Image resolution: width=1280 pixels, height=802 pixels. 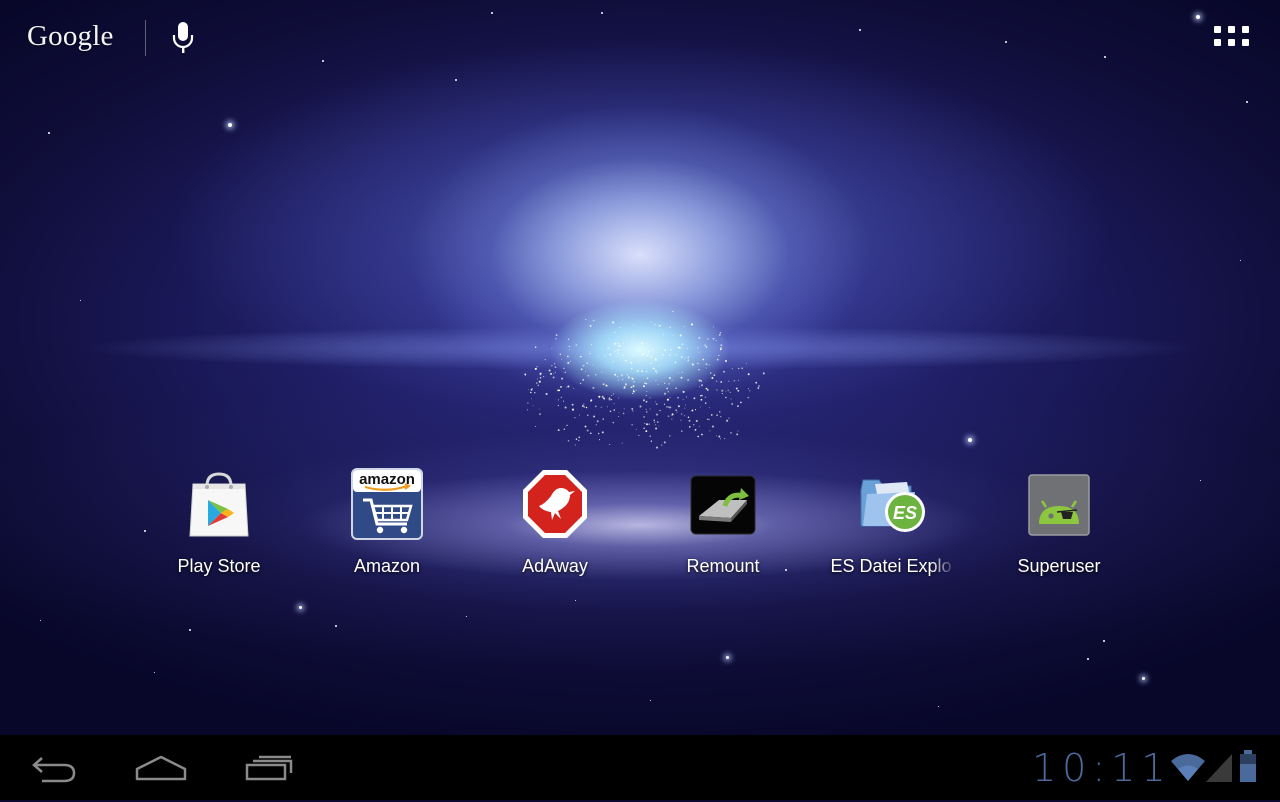 What do you see at coordinates (387, 528) in the screenshot?
I see `shortcut-amazon: amazon Amazon` at bounding box center [387, 528].